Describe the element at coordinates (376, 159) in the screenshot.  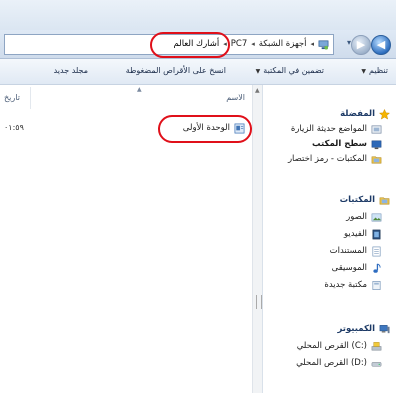
I see `folder-shortcut-icon` at that location.